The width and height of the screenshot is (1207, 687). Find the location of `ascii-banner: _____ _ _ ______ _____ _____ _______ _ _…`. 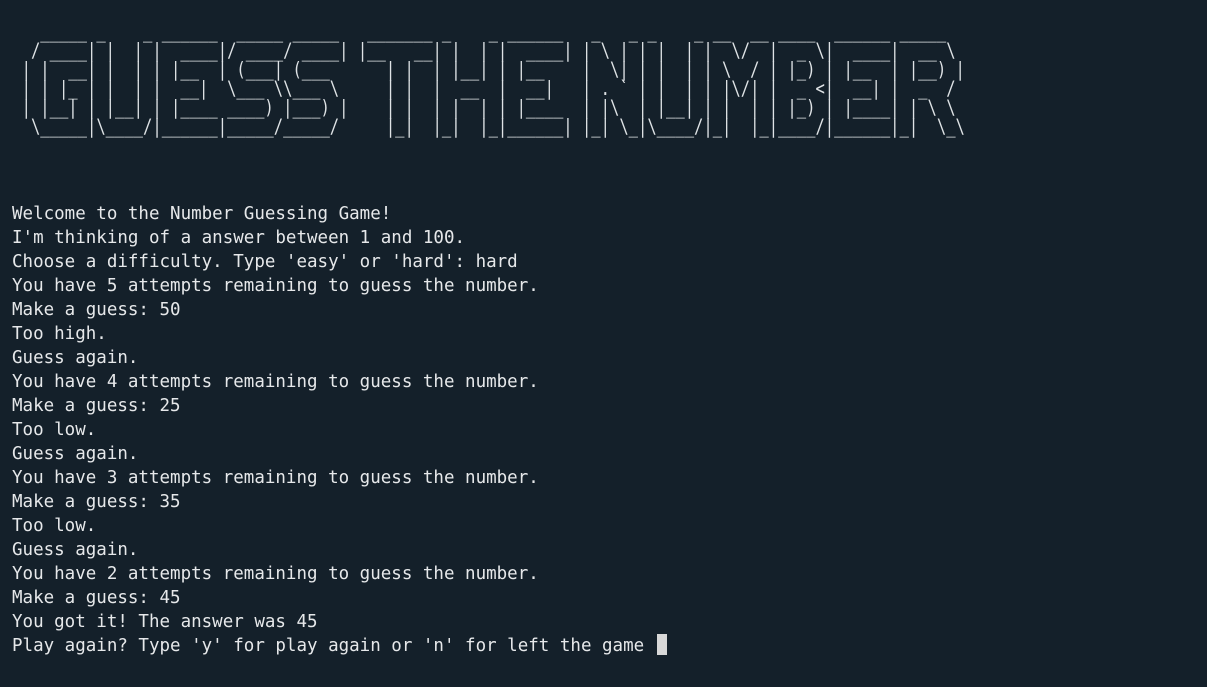

ascii-banner: _____ _ _ ______ _____ _____ _______ _ _… is located at coordinates (493, 79).